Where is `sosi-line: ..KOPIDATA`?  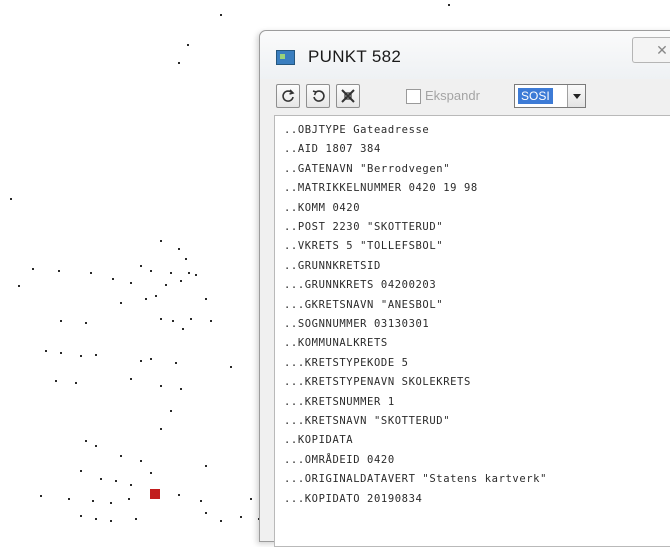
sosi-line: ..KOPIDATA is located at coordinates (319, 440).